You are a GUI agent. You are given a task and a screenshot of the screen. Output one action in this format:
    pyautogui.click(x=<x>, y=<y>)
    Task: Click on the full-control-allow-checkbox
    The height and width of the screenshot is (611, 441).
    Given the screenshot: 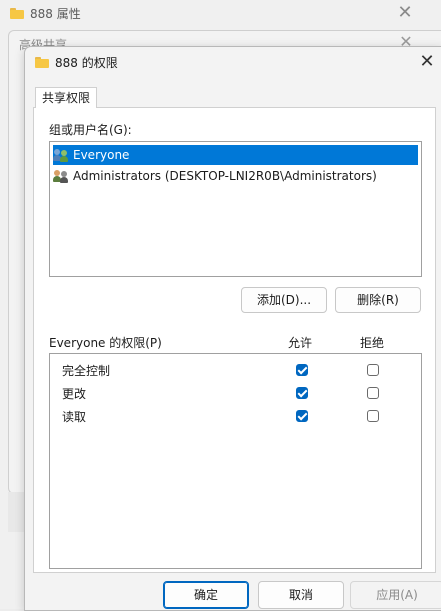 What is the action you would take?
    pyautogui.click(x=302, y=370)
    